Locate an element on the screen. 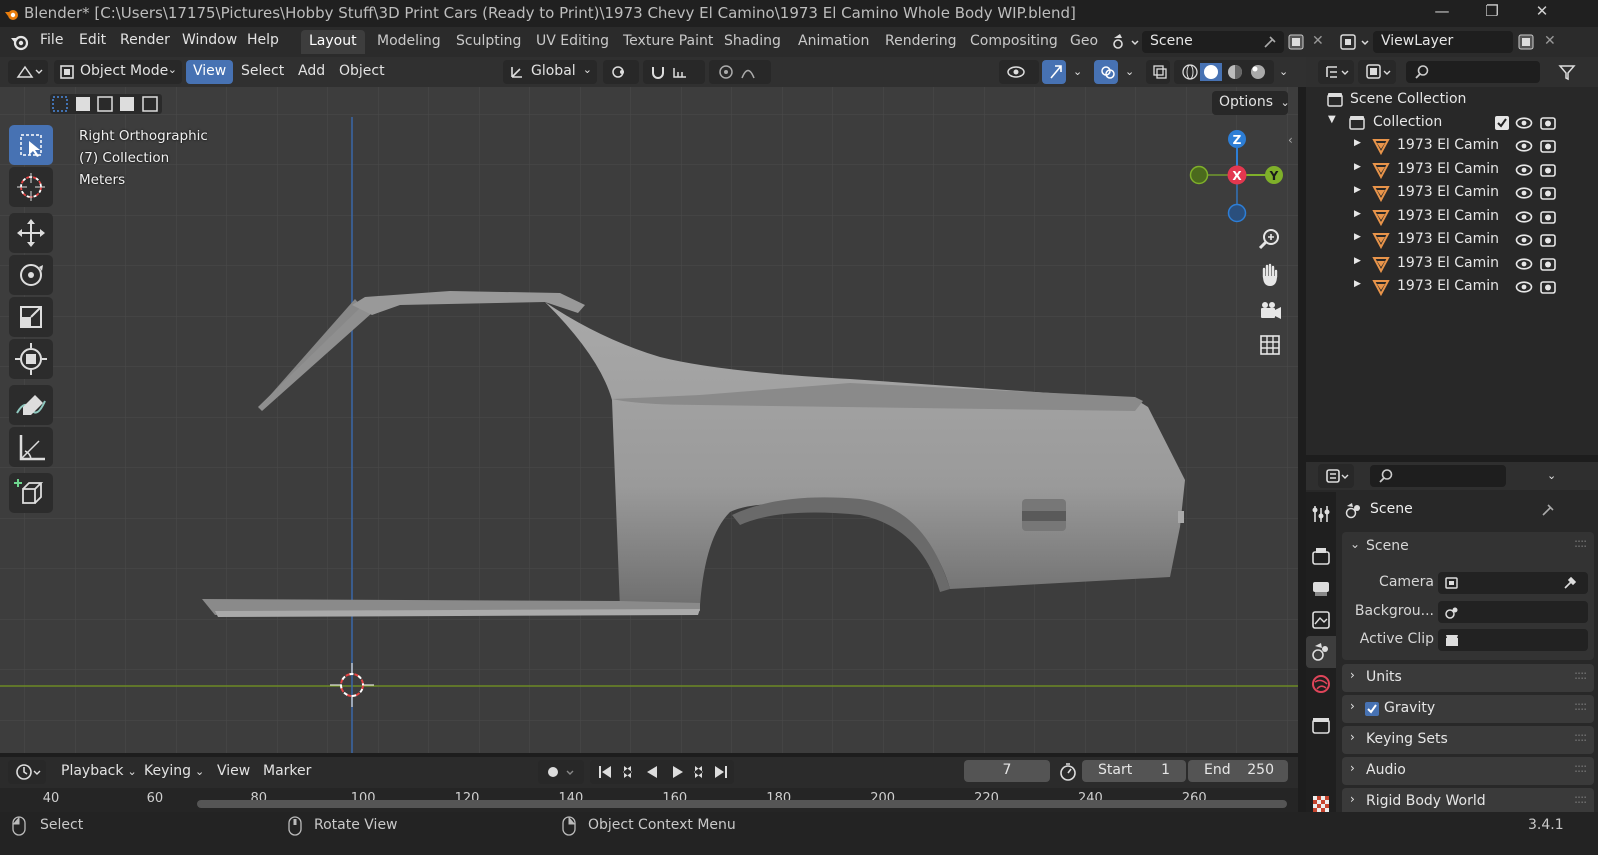  tool-transform is located at coordinates (31, 359).